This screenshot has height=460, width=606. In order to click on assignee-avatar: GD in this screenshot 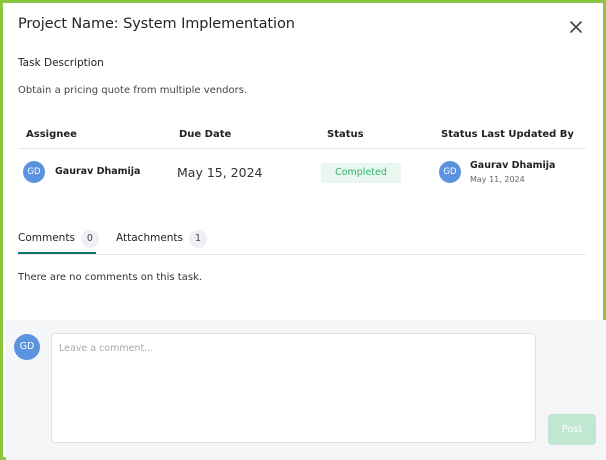, I will do `click(34, 172)`.